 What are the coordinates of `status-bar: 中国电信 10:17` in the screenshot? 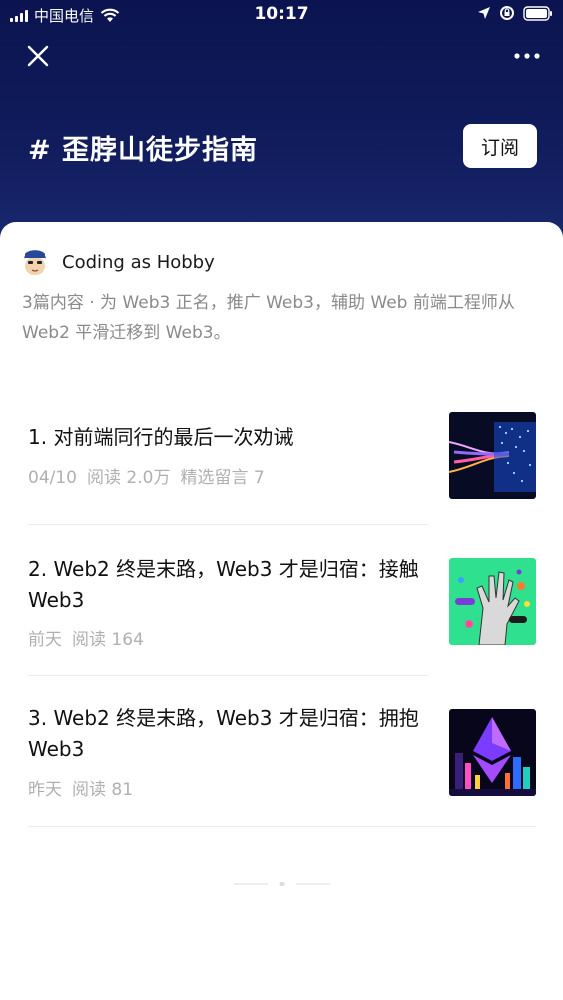 It's located at (281, 15).